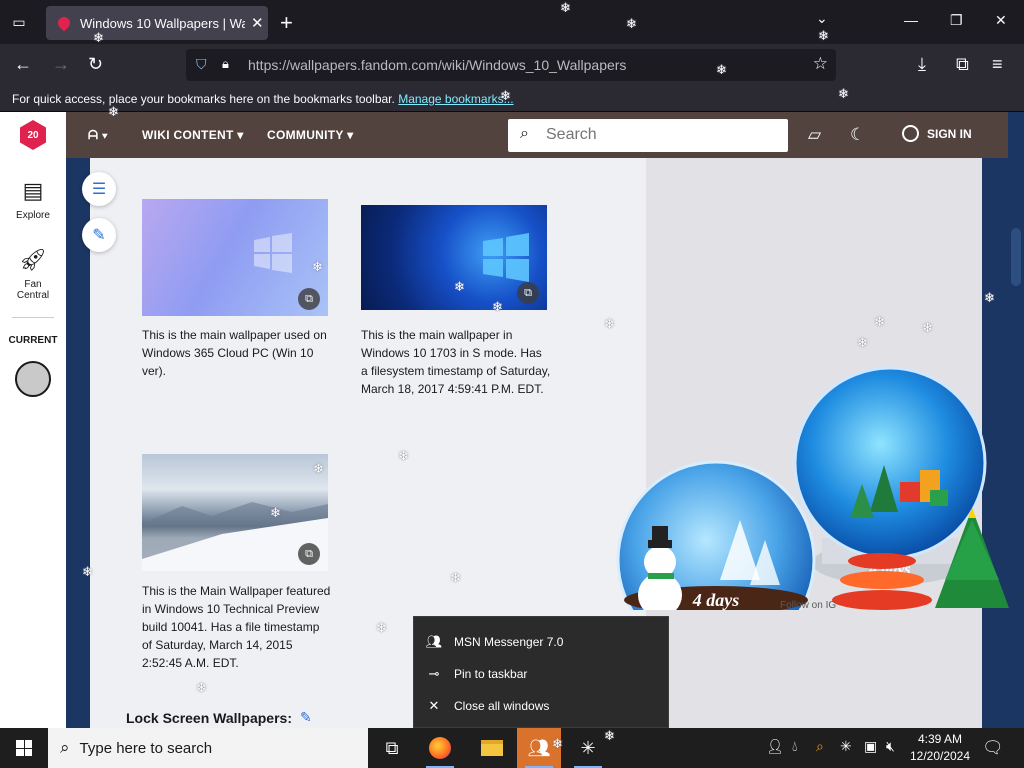 Image resolution: width=1024 pixels, height=768 pixels. Describe the element at coordinates (19, 22) in the screenshot. I see `tab-list-icon: ▭` at that location.